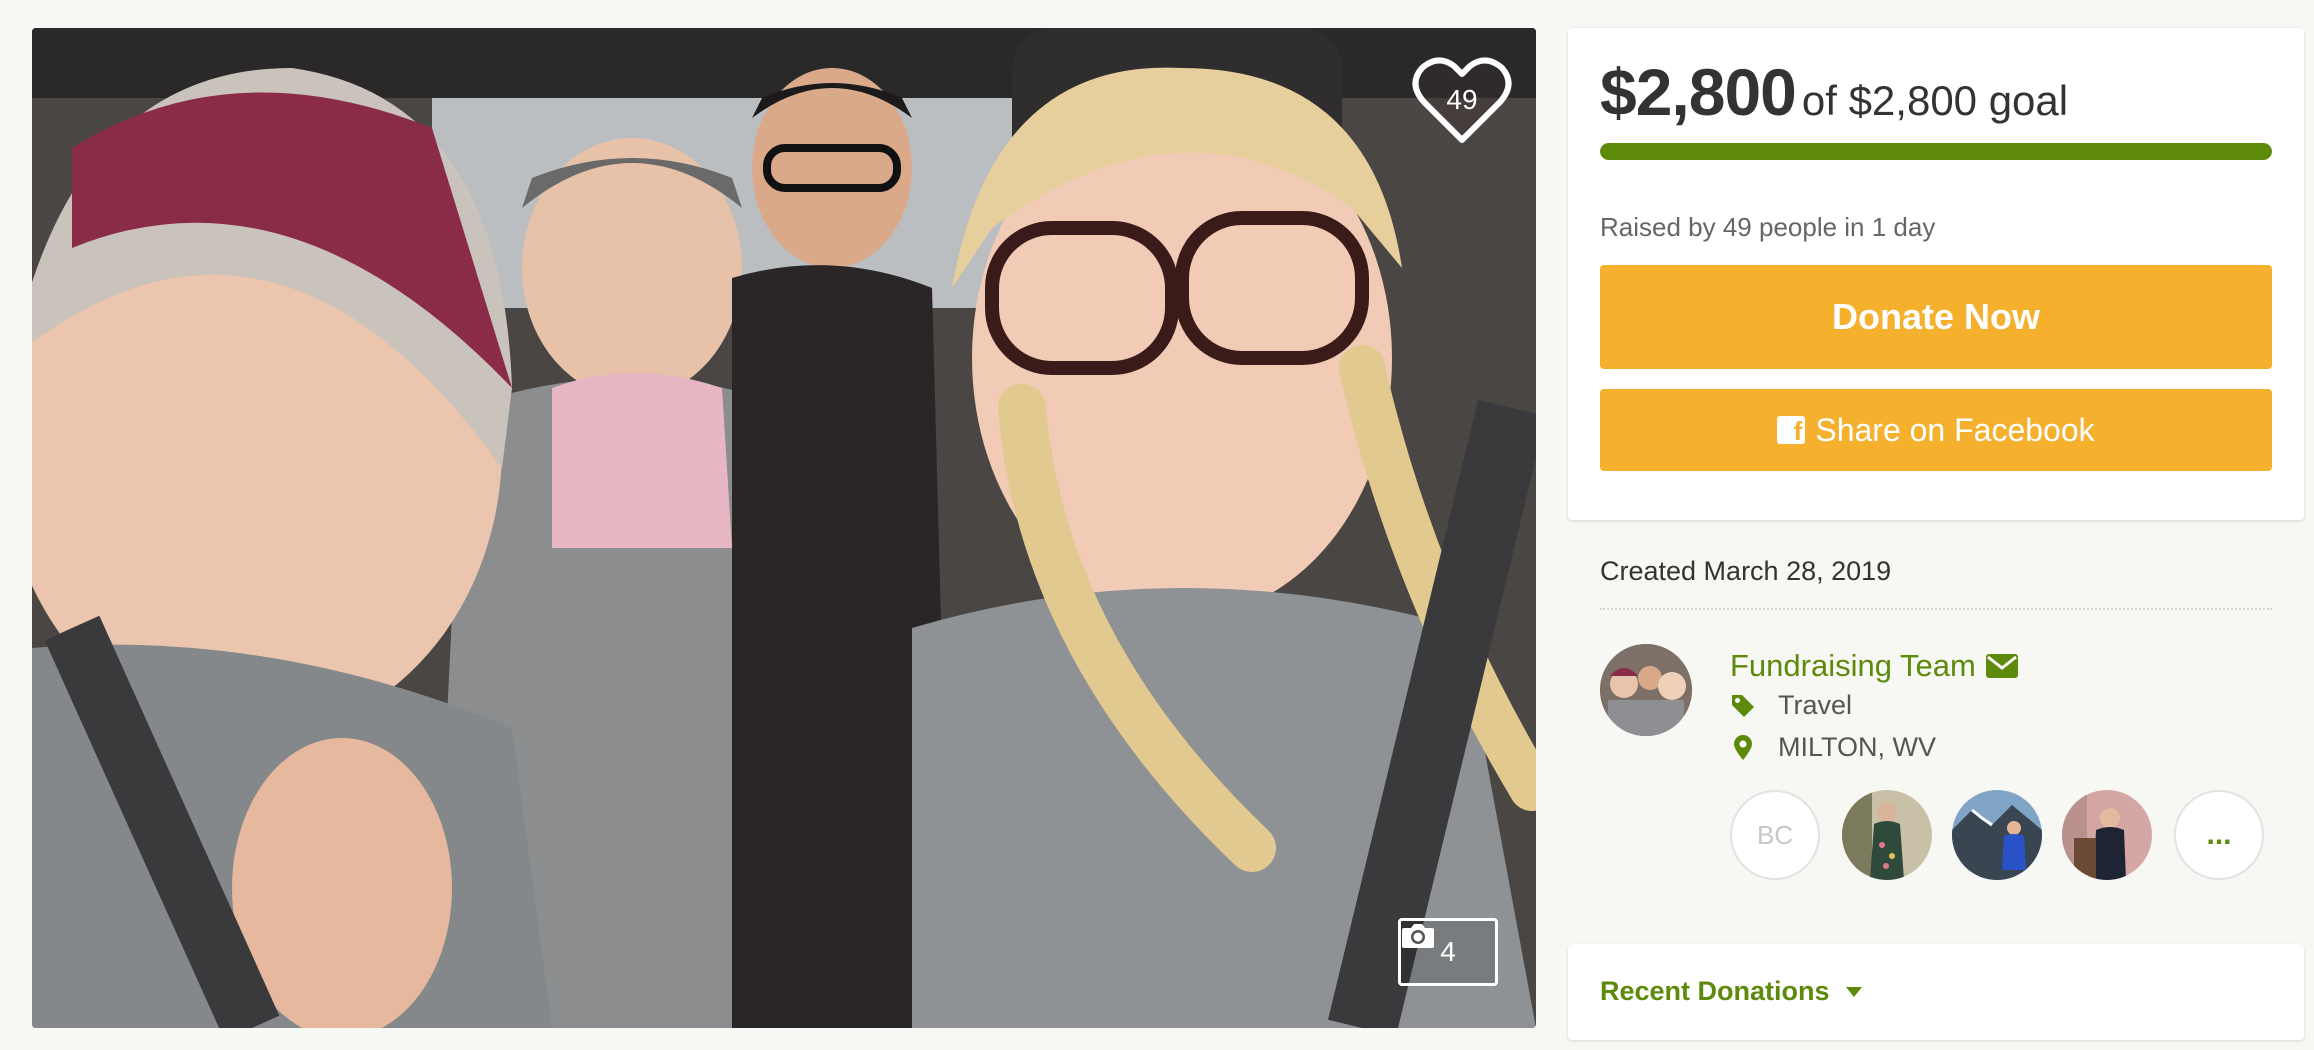 Image resolution: width=2314 pixels, height=1050 pixels. What do you see at coordinates (2001, 666) in the screenshot?
I see `envelope-icon` at bounding box center [2001, 666].